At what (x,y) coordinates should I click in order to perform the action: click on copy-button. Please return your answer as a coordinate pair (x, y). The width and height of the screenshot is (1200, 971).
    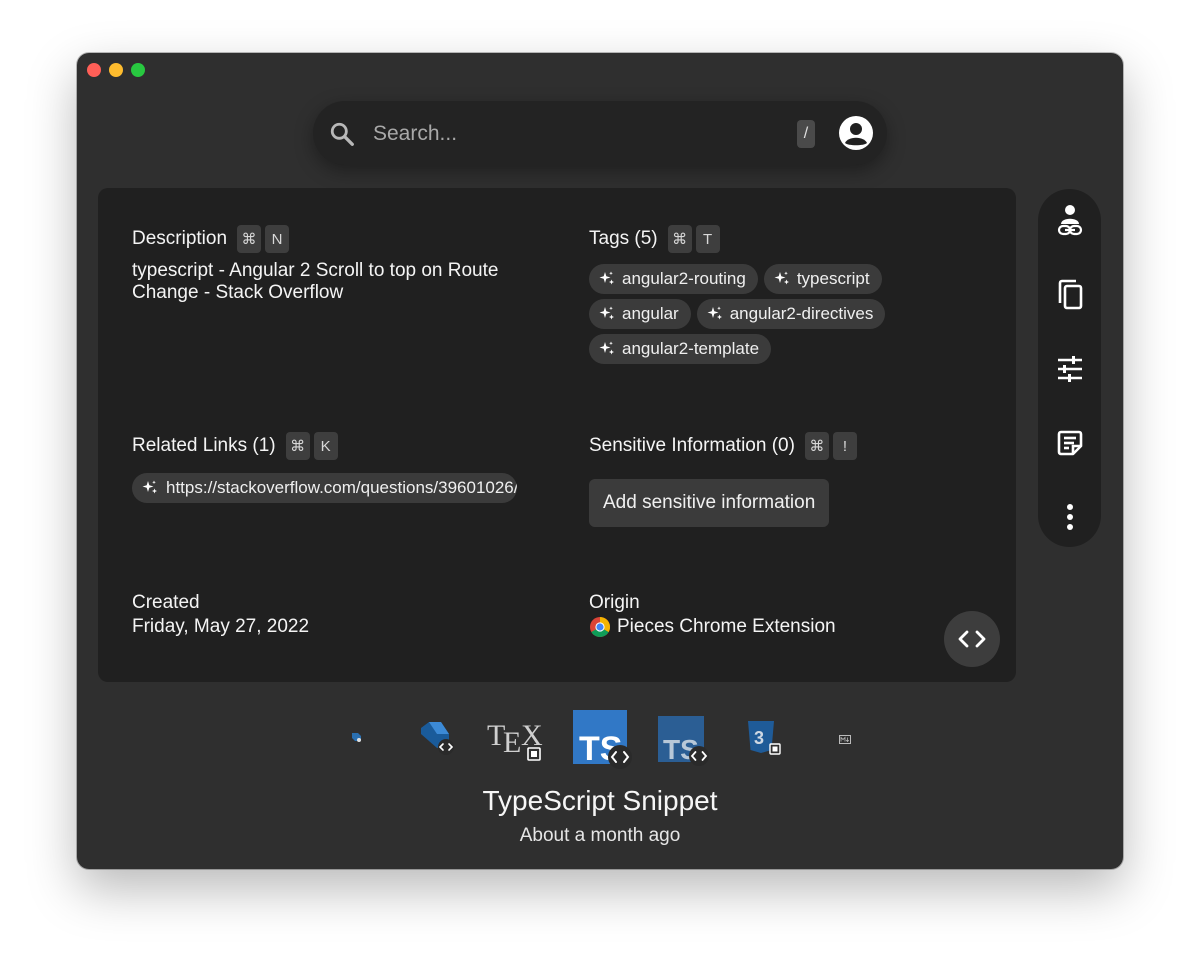
    Looking at the image, I should click on (1070, 295).